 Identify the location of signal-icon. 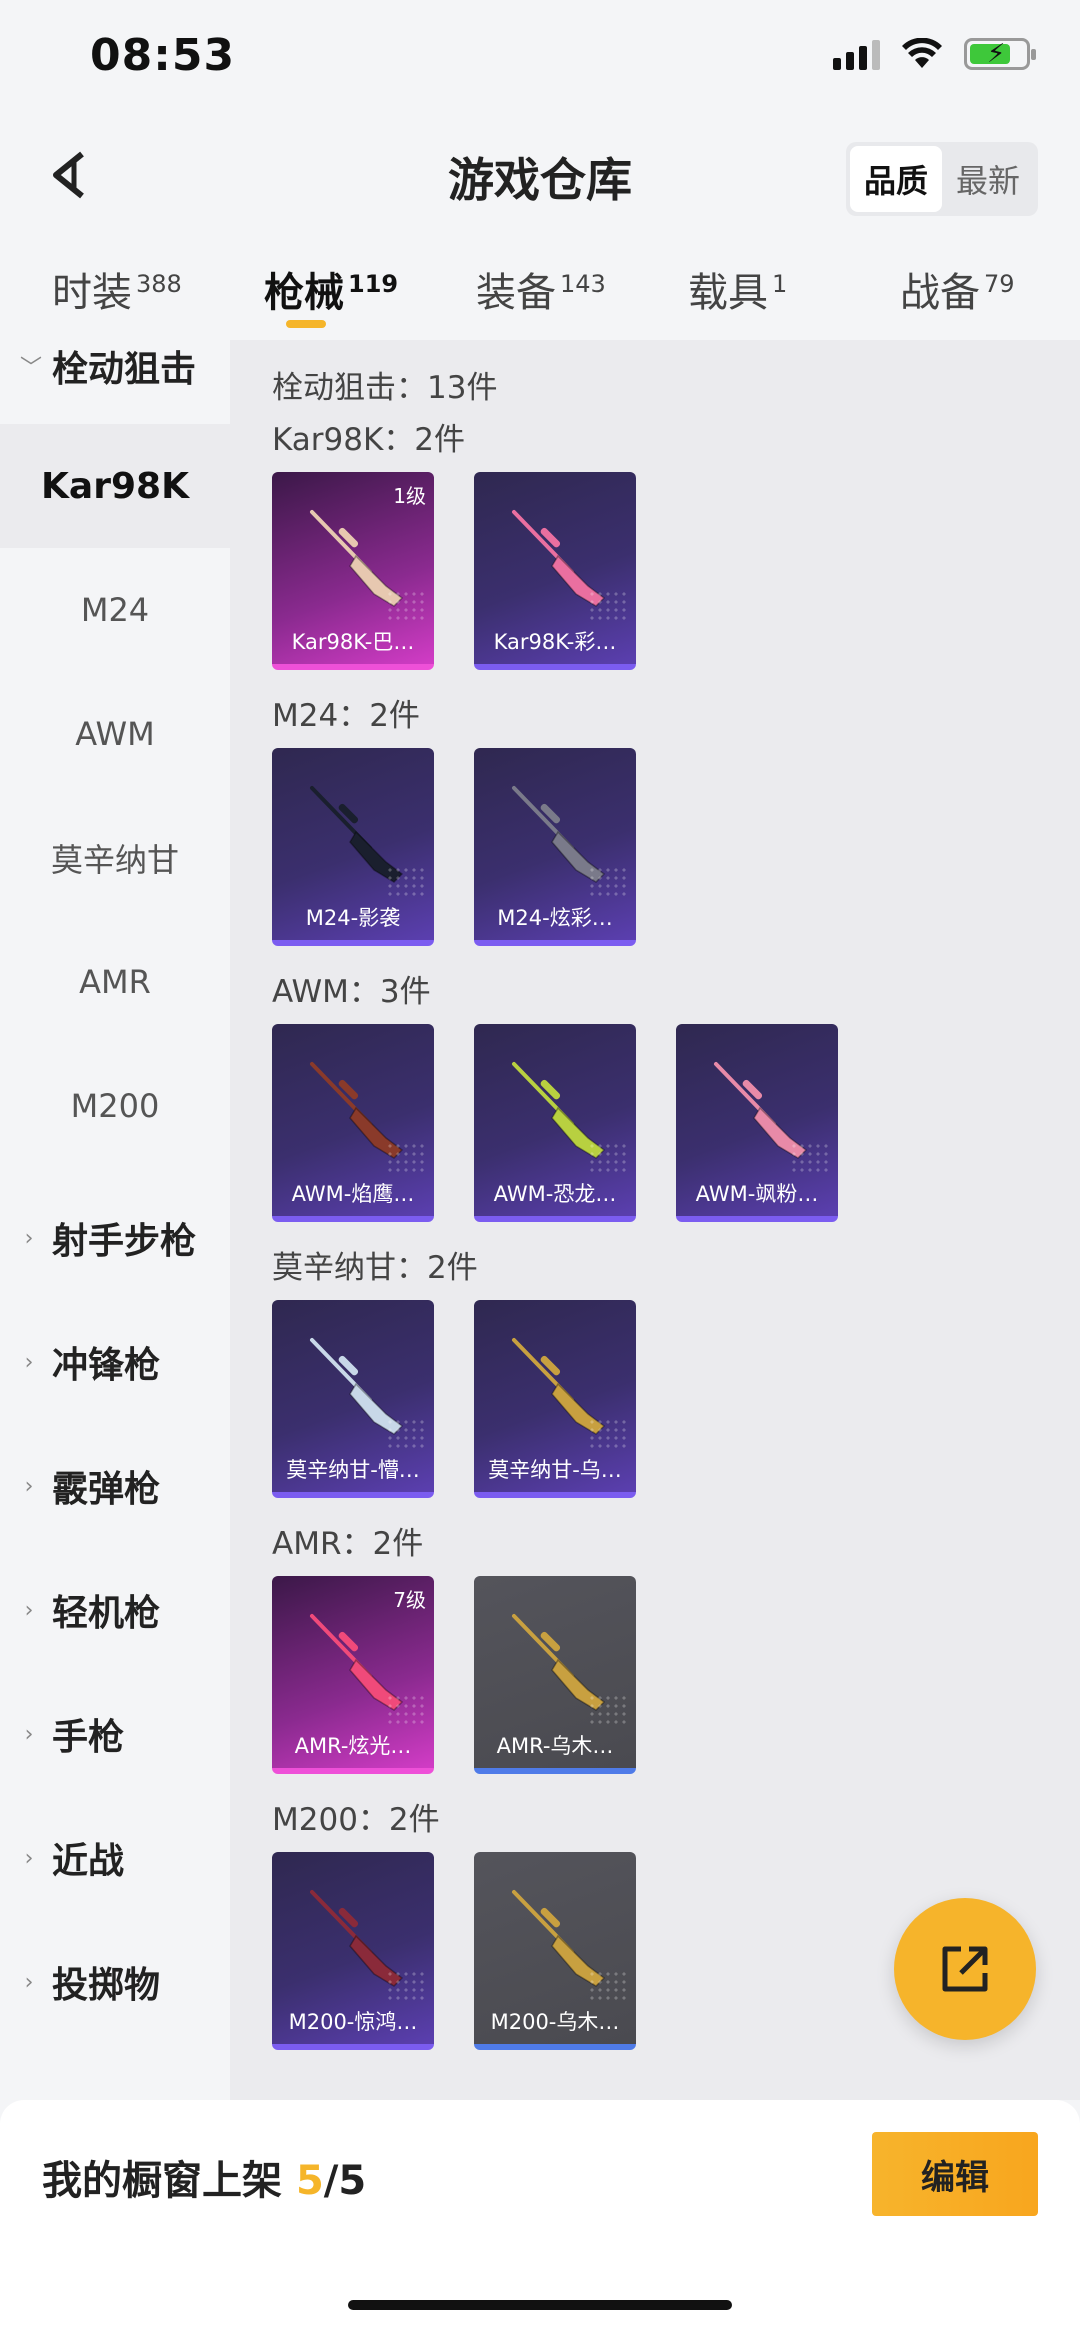
(856, 54).